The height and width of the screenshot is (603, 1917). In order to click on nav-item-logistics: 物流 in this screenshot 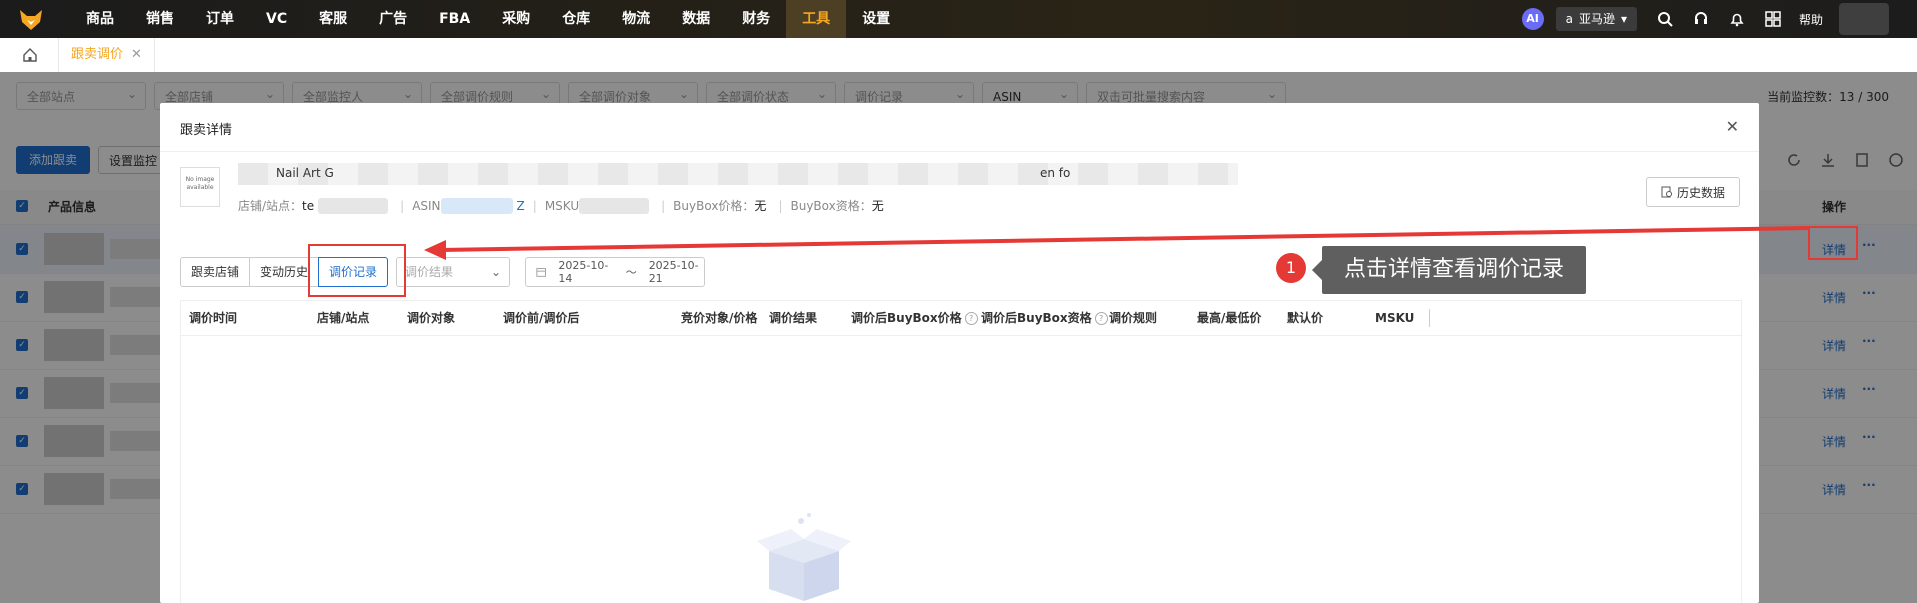, I will do `click(636, 19)`.